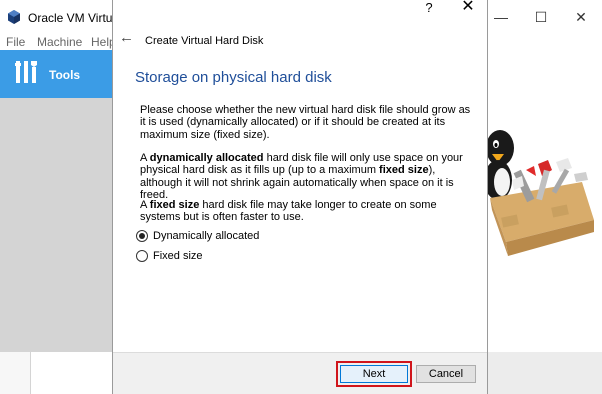 Image resolution: width=602 pixels, height=394 pixels. Describe the element at coordinates (468, 8) in the screenshot. I see `dialog-close-button: ✕` at that location.